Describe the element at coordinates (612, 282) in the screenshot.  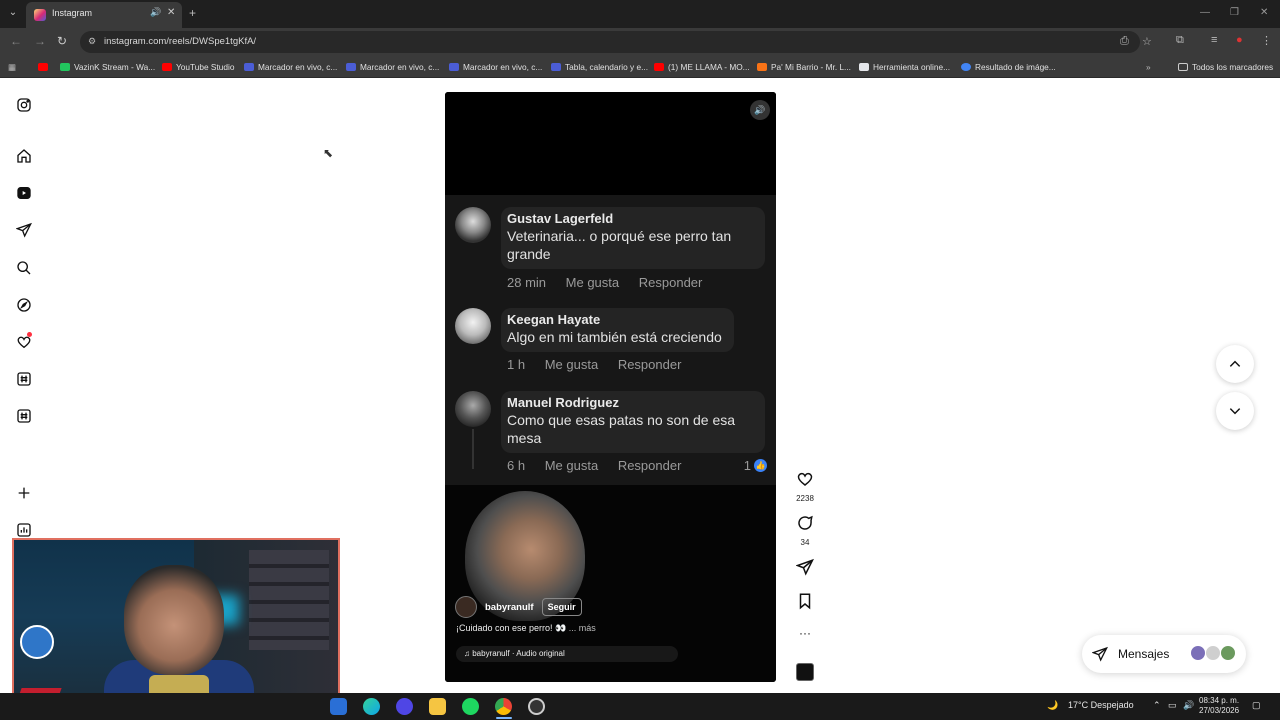
I see `comment-meta: 28 min Me gusta Responder` at that location.